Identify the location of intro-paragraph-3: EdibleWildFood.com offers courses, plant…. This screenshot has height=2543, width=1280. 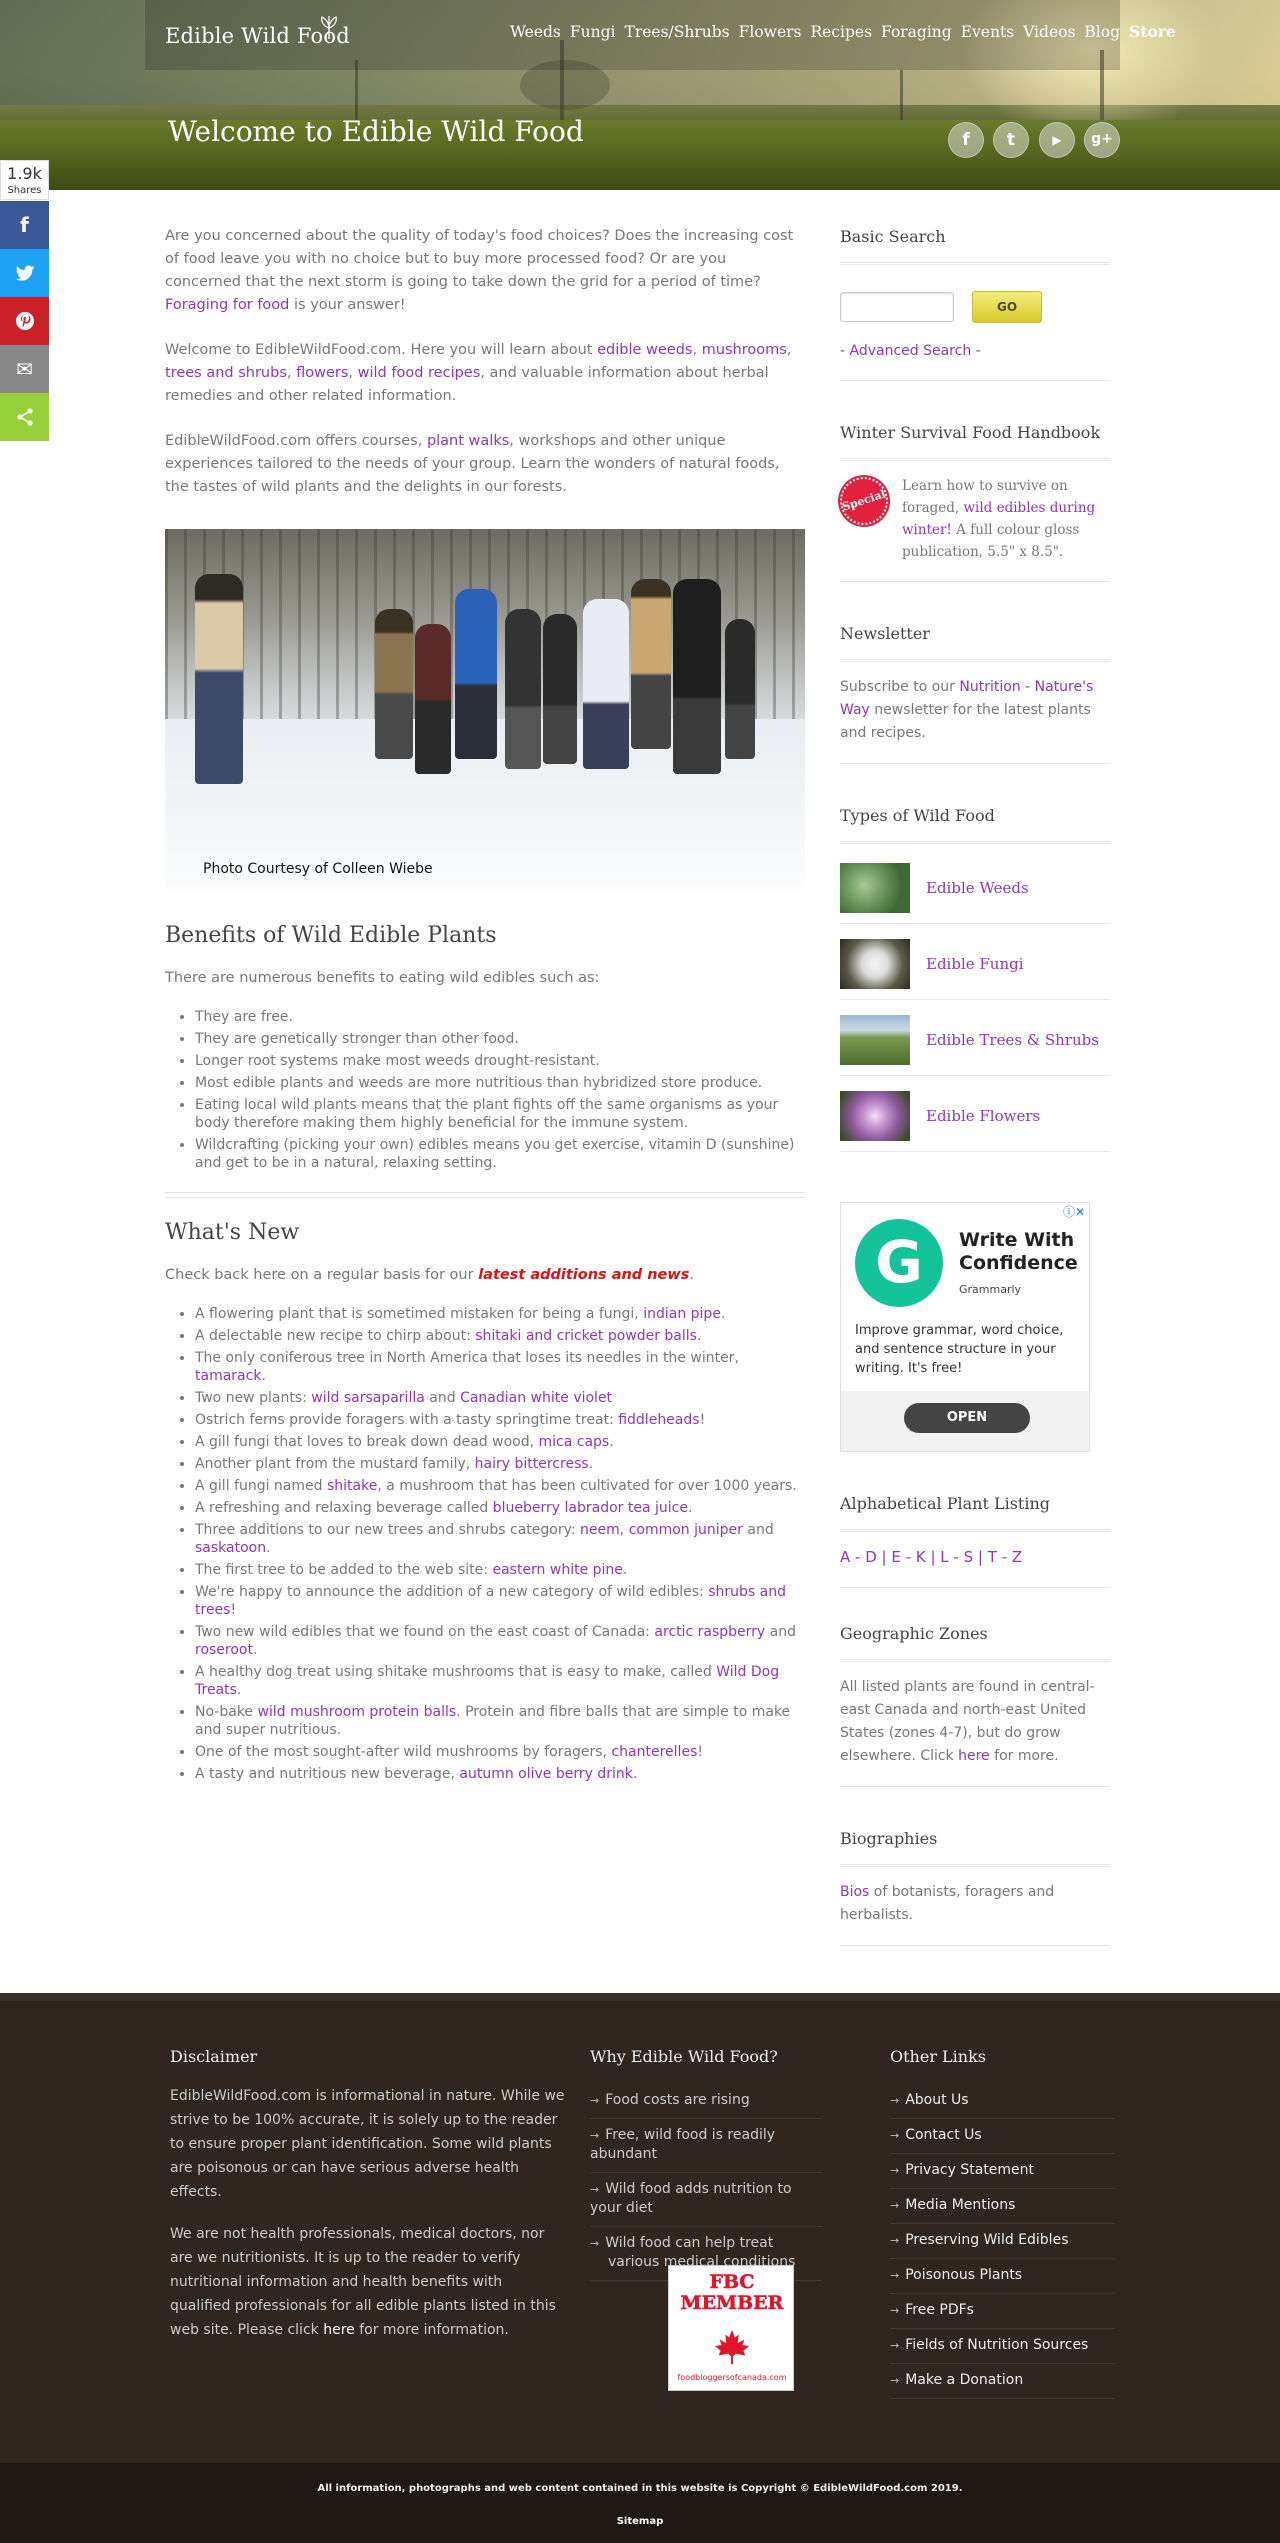
(485, 464).